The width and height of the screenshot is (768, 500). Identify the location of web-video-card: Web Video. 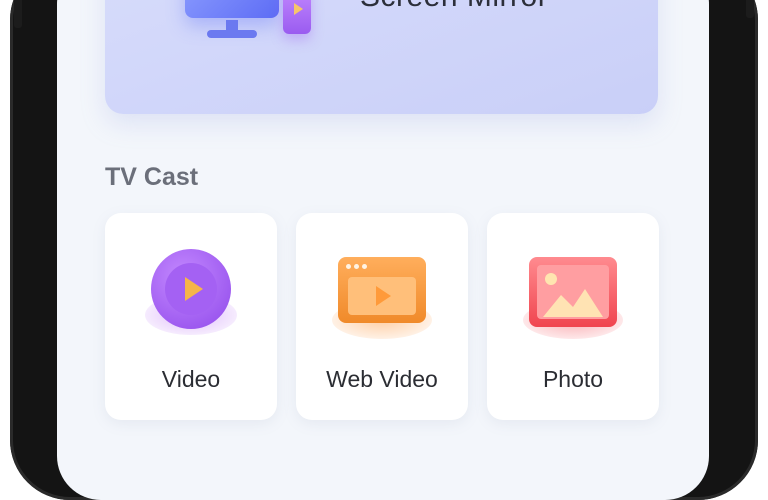
(382, 316).